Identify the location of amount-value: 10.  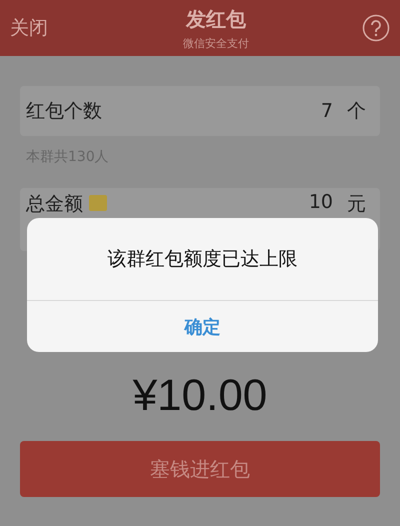
(320, 202).